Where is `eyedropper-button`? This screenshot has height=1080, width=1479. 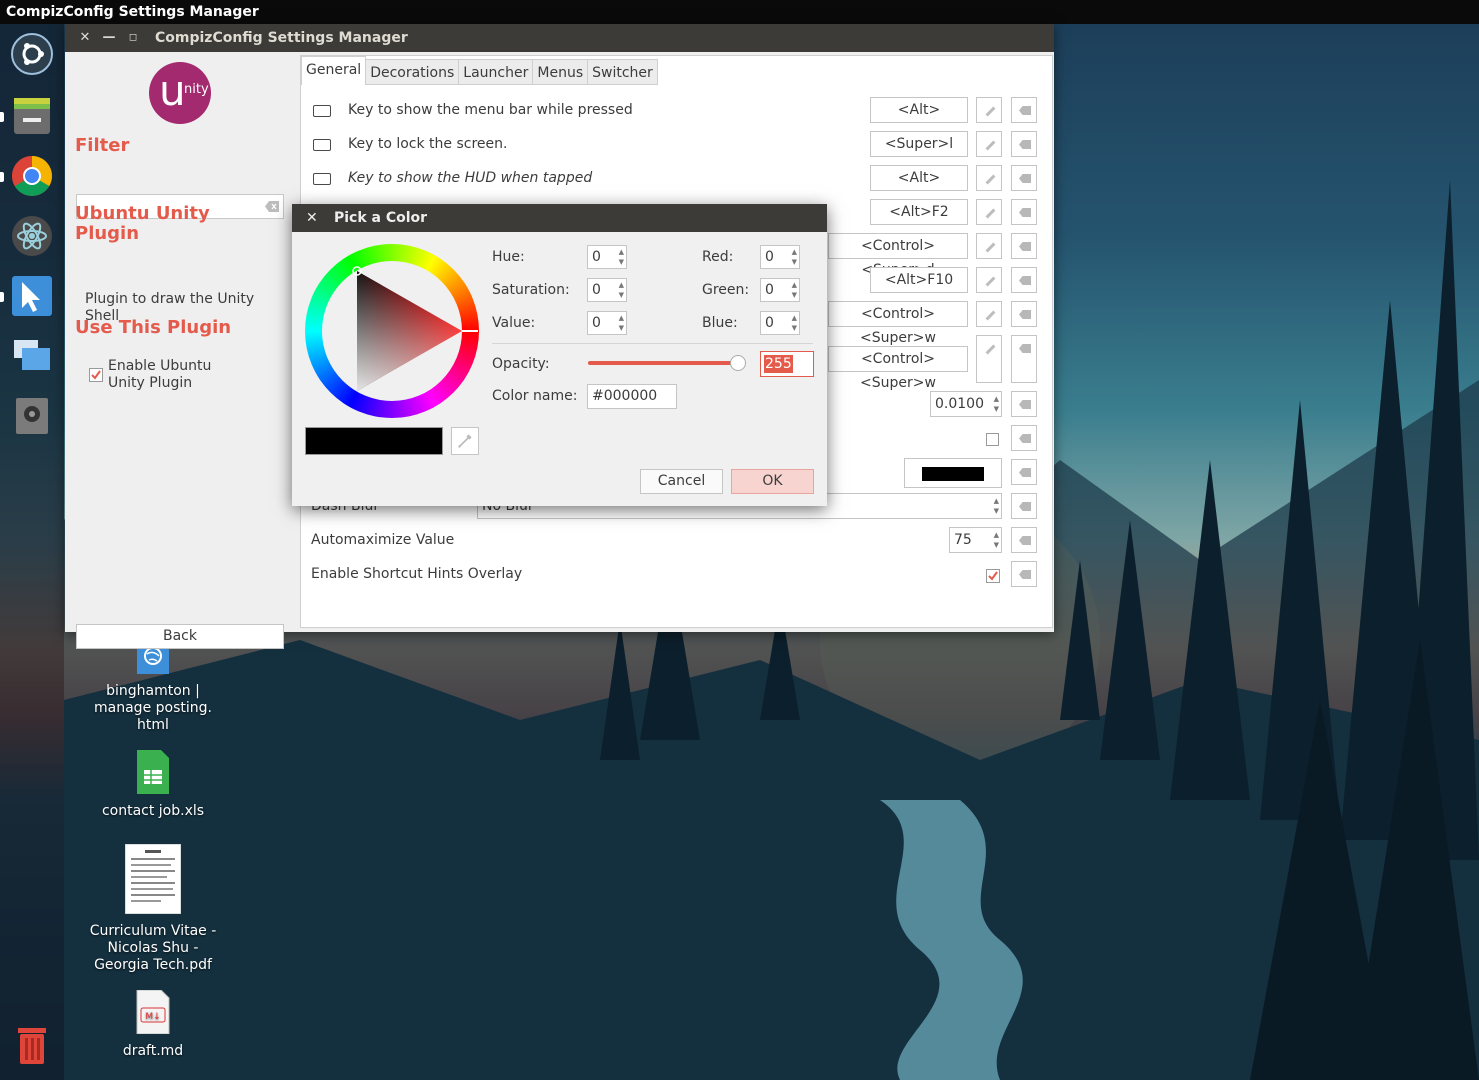
eyedropper-button is located at coordinates (465, 441).